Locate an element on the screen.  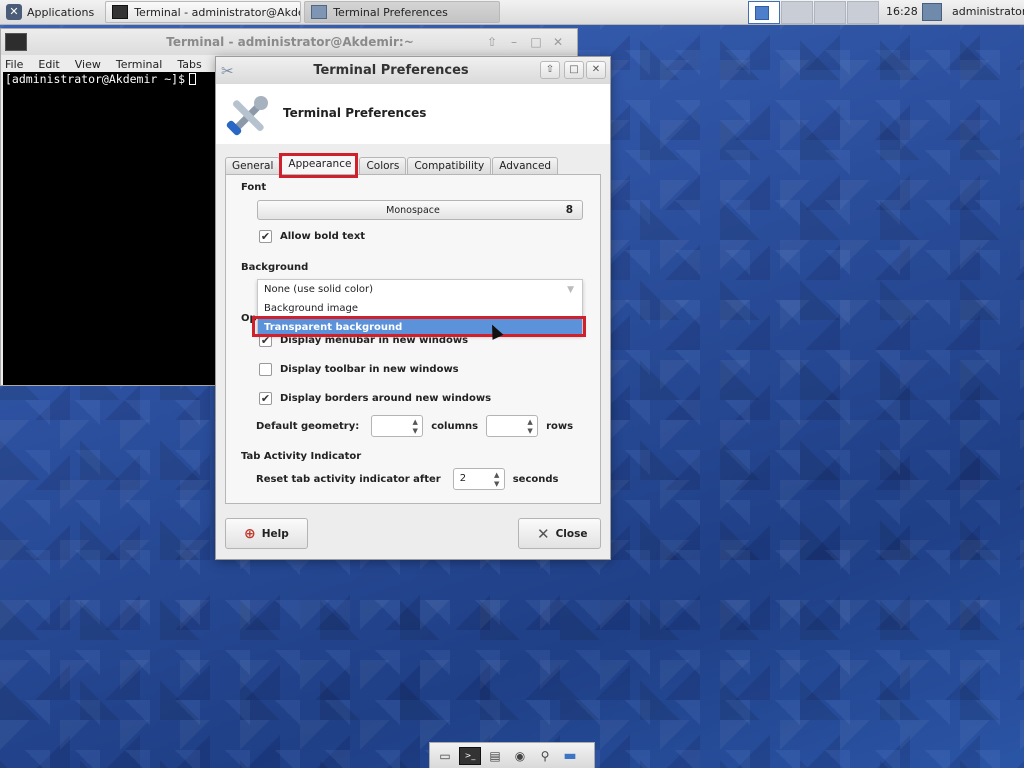
terminal-cursor is located at coordinates (193, 79).